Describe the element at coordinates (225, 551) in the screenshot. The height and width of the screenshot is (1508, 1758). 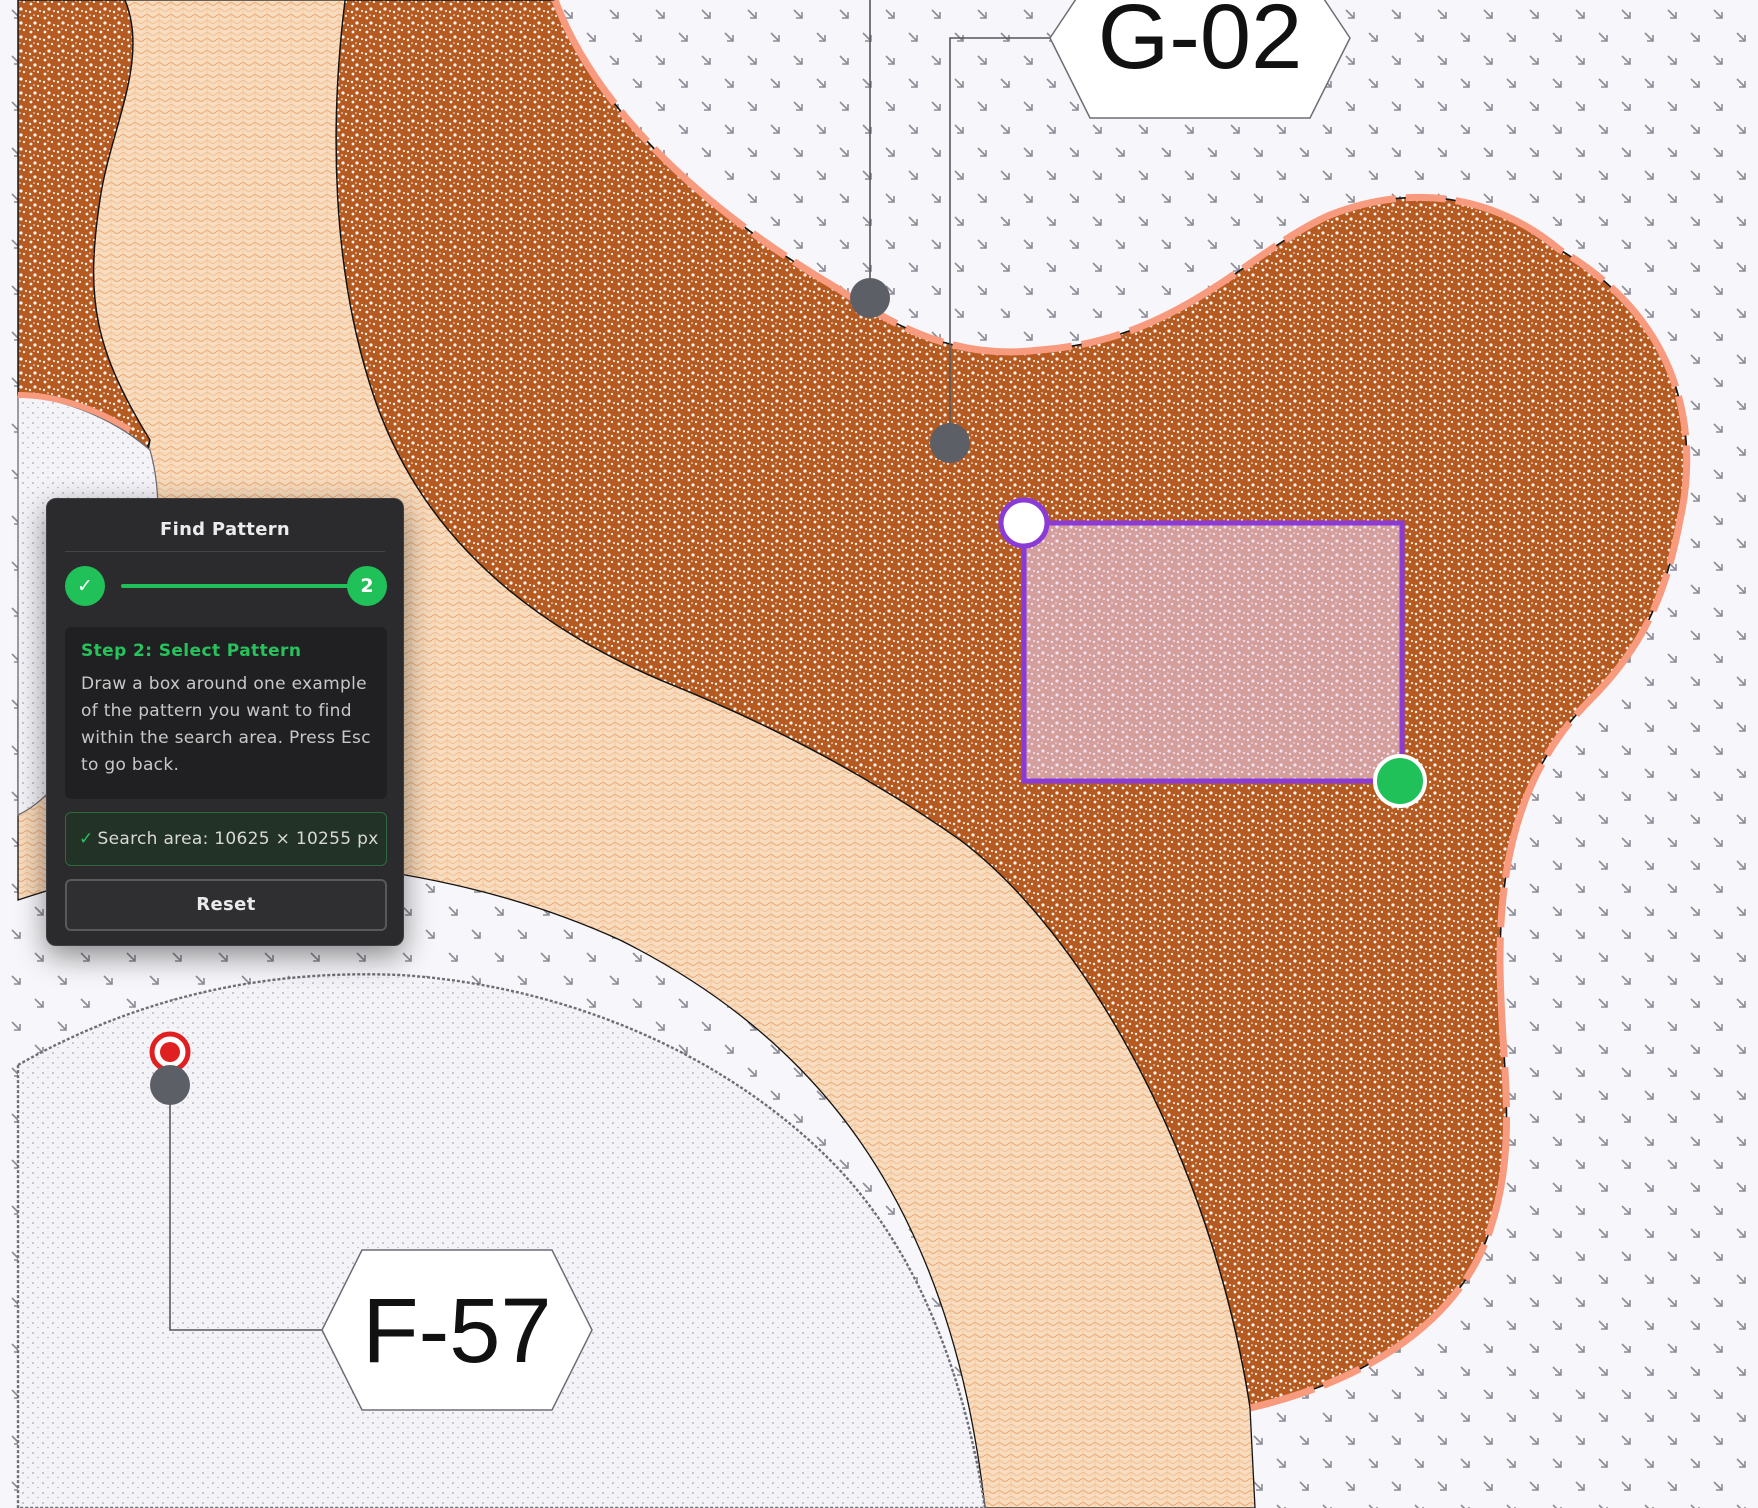
I see `panel-divider` at that location.